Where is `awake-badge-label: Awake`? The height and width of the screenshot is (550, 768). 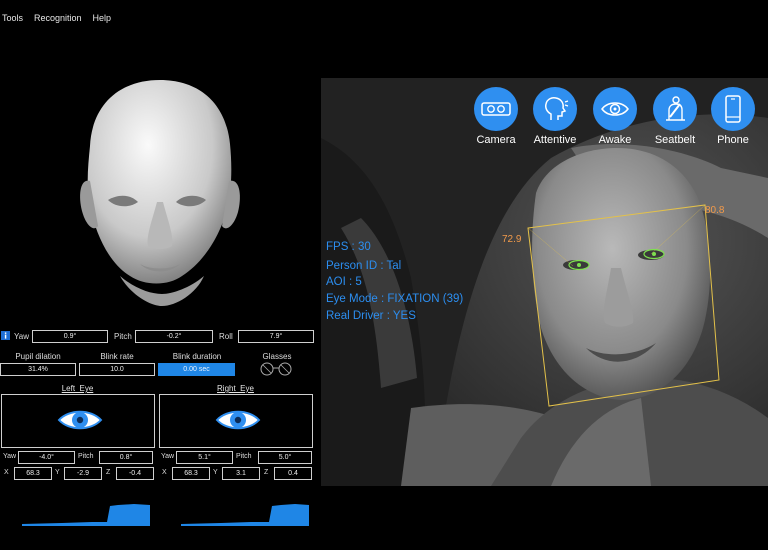 awake-badge-label: Awake is located at coordinates (615, 140).